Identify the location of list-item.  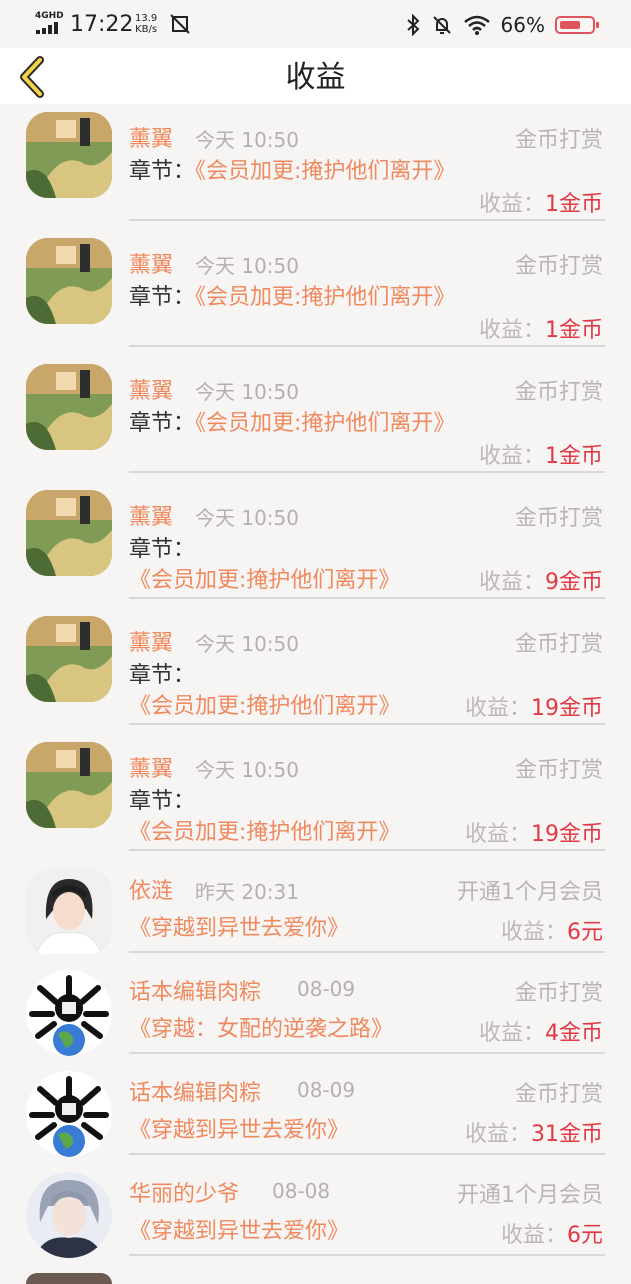
(315, 1274).